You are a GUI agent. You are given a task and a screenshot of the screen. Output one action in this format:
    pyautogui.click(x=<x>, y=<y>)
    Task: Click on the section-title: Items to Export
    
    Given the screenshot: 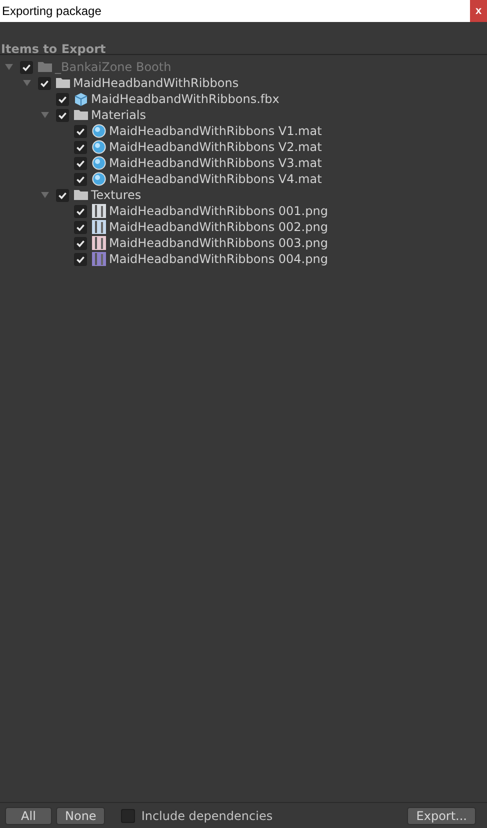 What is the action you would take?
    pyautogui.click(x=243, y=38)
    